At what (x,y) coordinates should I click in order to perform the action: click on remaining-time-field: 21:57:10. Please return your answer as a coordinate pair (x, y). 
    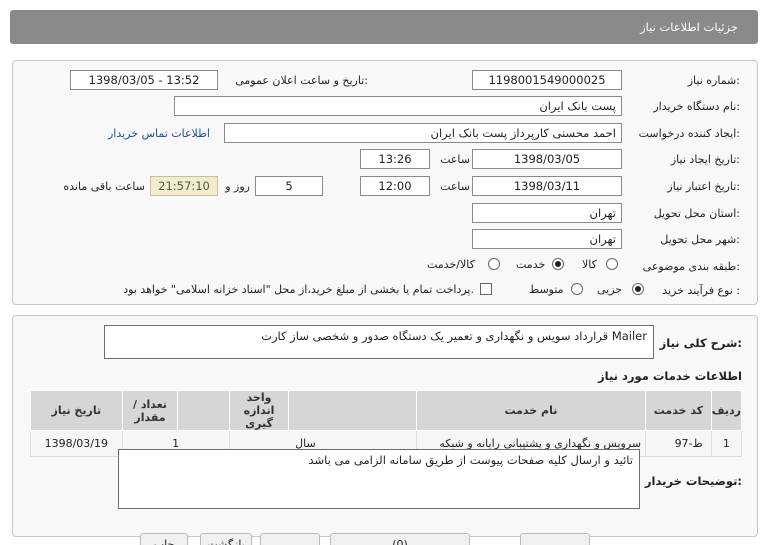
    Looking at the image, I should click on (184, 186).